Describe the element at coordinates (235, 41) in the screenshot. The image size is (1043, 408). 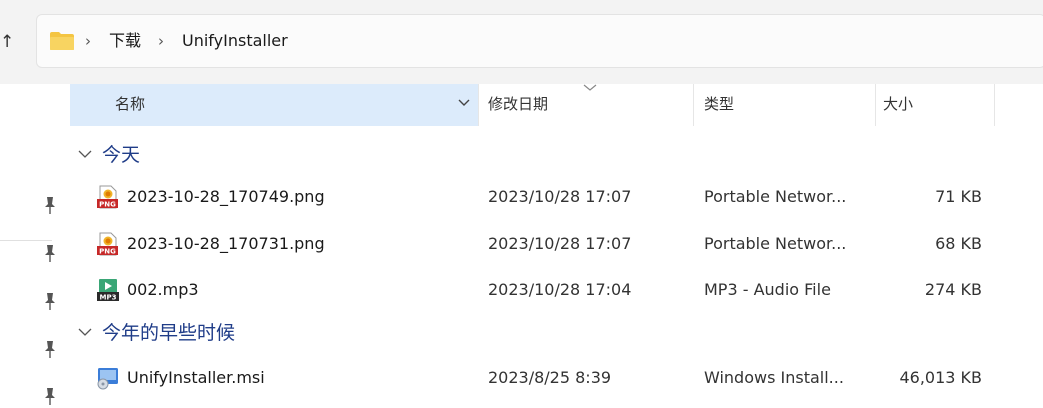
I see `breadcrumb-unifyinstaller: UnifyInstaller` at that location.